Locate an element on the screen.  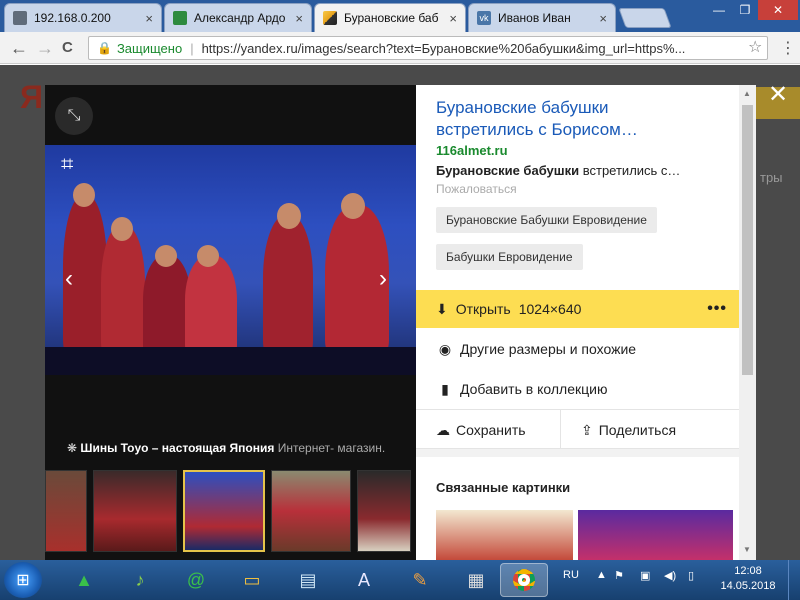
at-mail-icon: @ is located at coordinates (196, 580).